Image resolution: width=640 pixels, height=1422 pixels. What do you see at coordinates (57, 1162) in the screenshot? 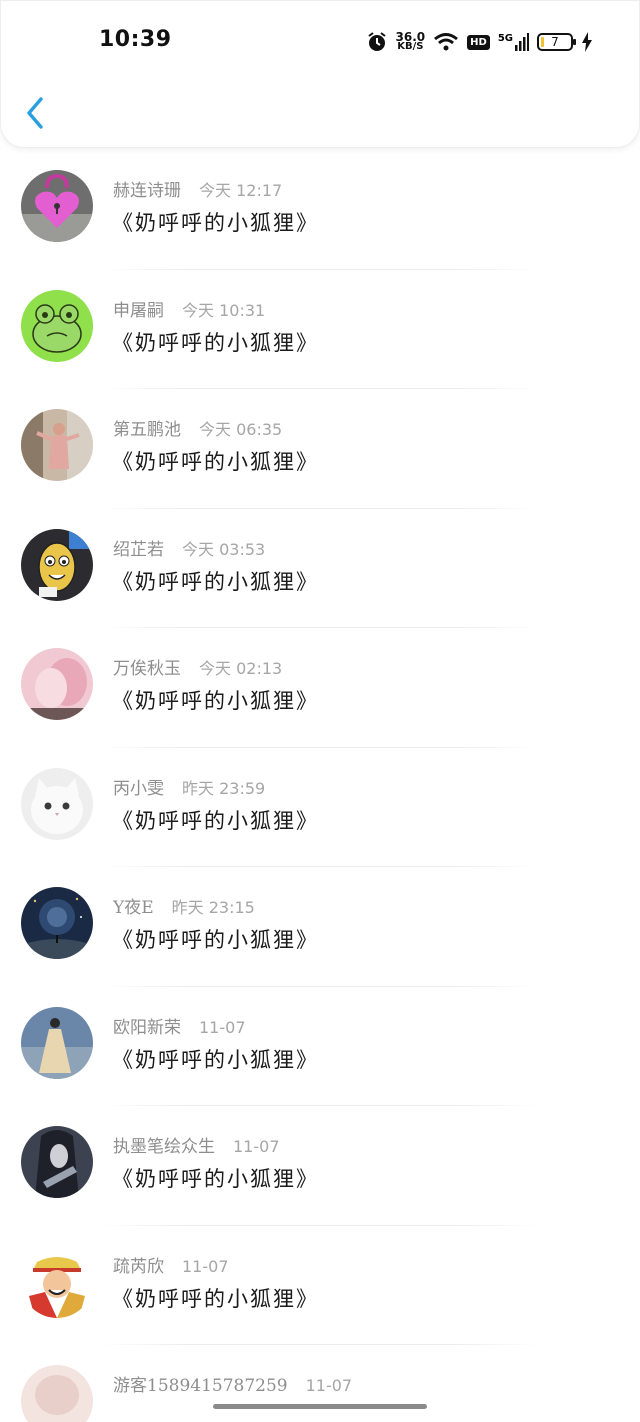
I see `dark-character-avatar` at bounding box center [57, 1162].